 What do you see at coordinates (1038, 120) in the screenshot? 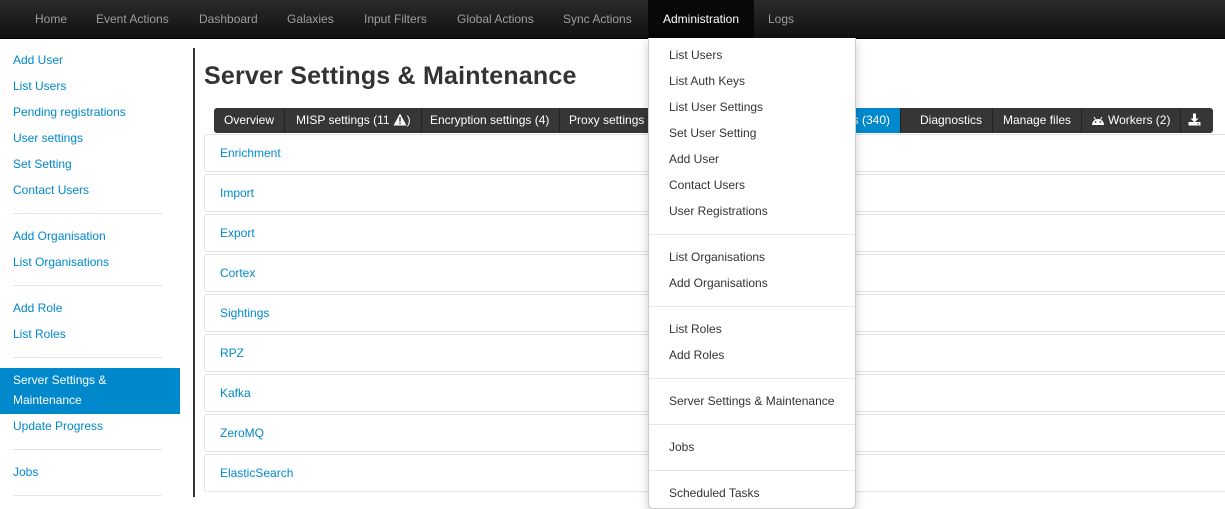
I see `tab-manage-files: Manage files` at bounding box center [1038, 120].